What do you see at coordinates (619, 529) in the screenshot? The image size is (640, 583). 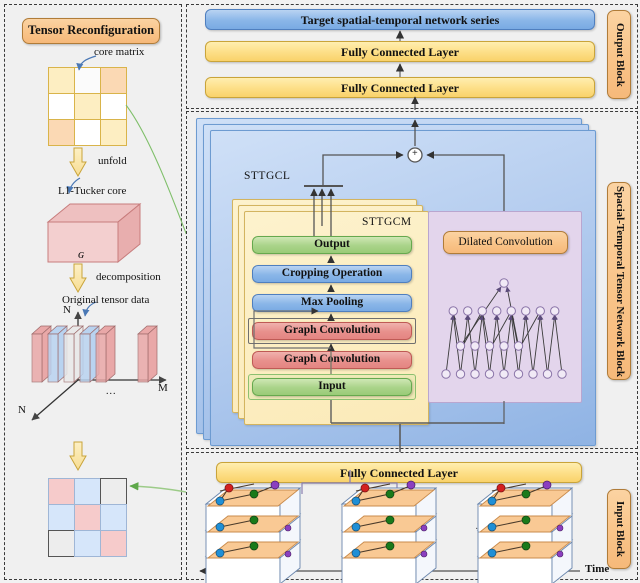 I see `input-block-side-label: Input Block` at bounding box center [619, 529].